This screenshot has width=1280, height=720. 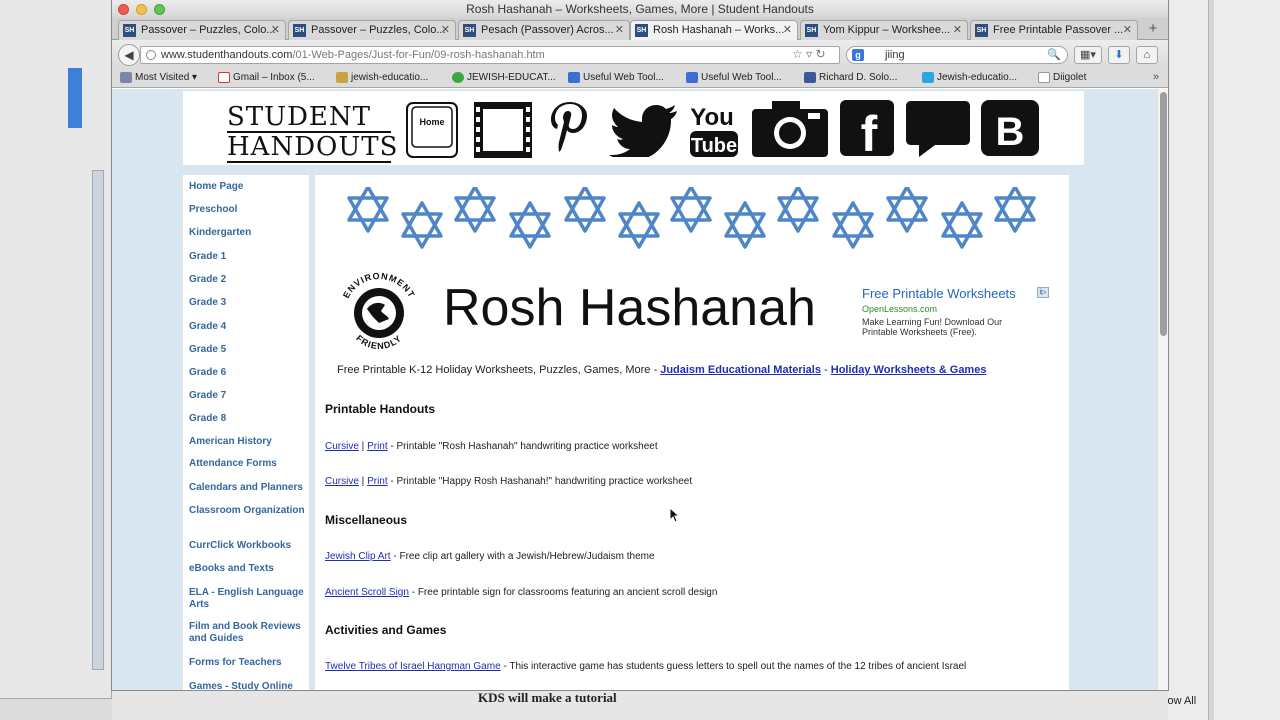 What do you see at coordinates (366, 520) in the screenshot?
I see `section-heading-miscellaneous: Miscellaneous` at bounding box center [366, 520].